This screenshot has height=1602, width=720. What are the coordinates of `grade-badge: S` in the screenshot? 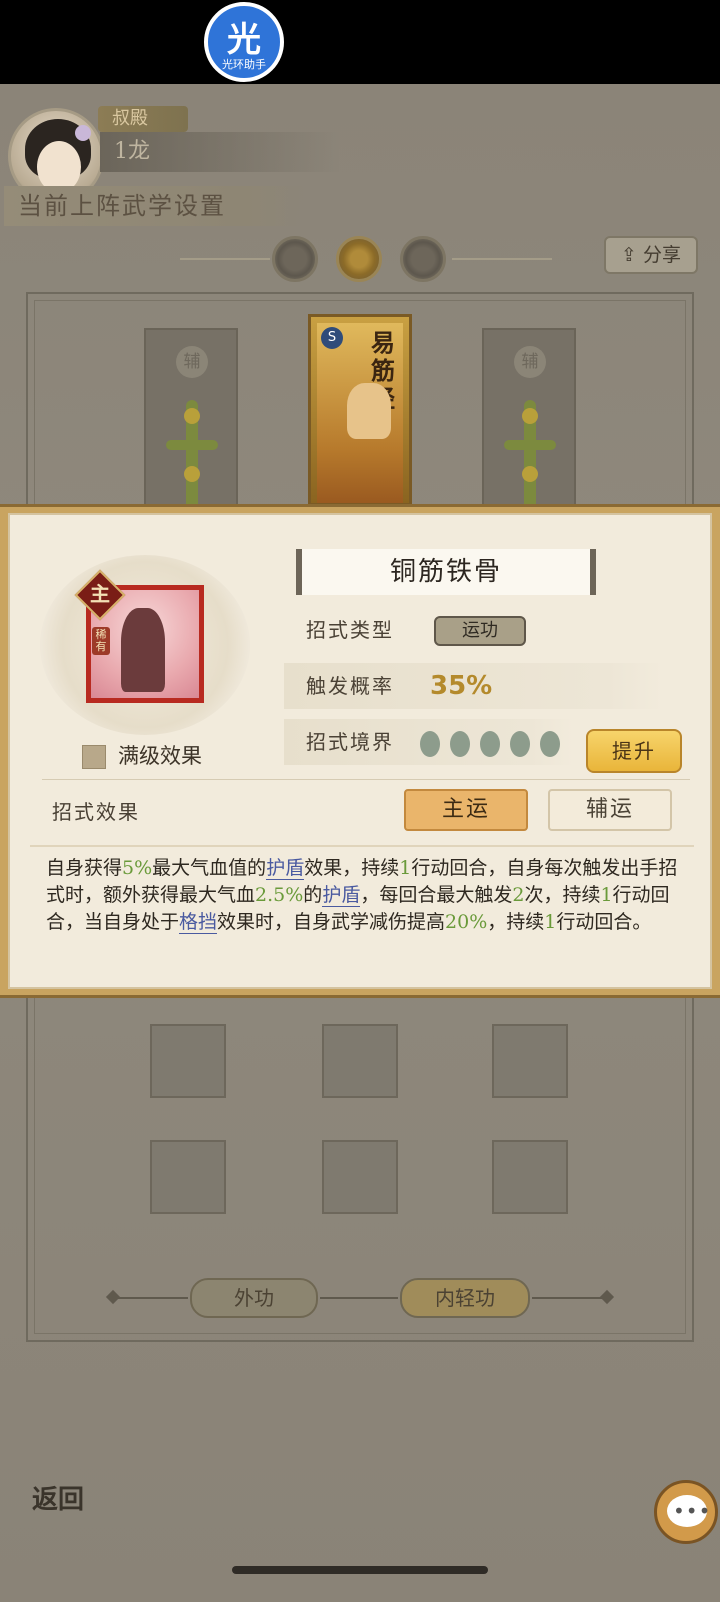 It's located at (332, 338).